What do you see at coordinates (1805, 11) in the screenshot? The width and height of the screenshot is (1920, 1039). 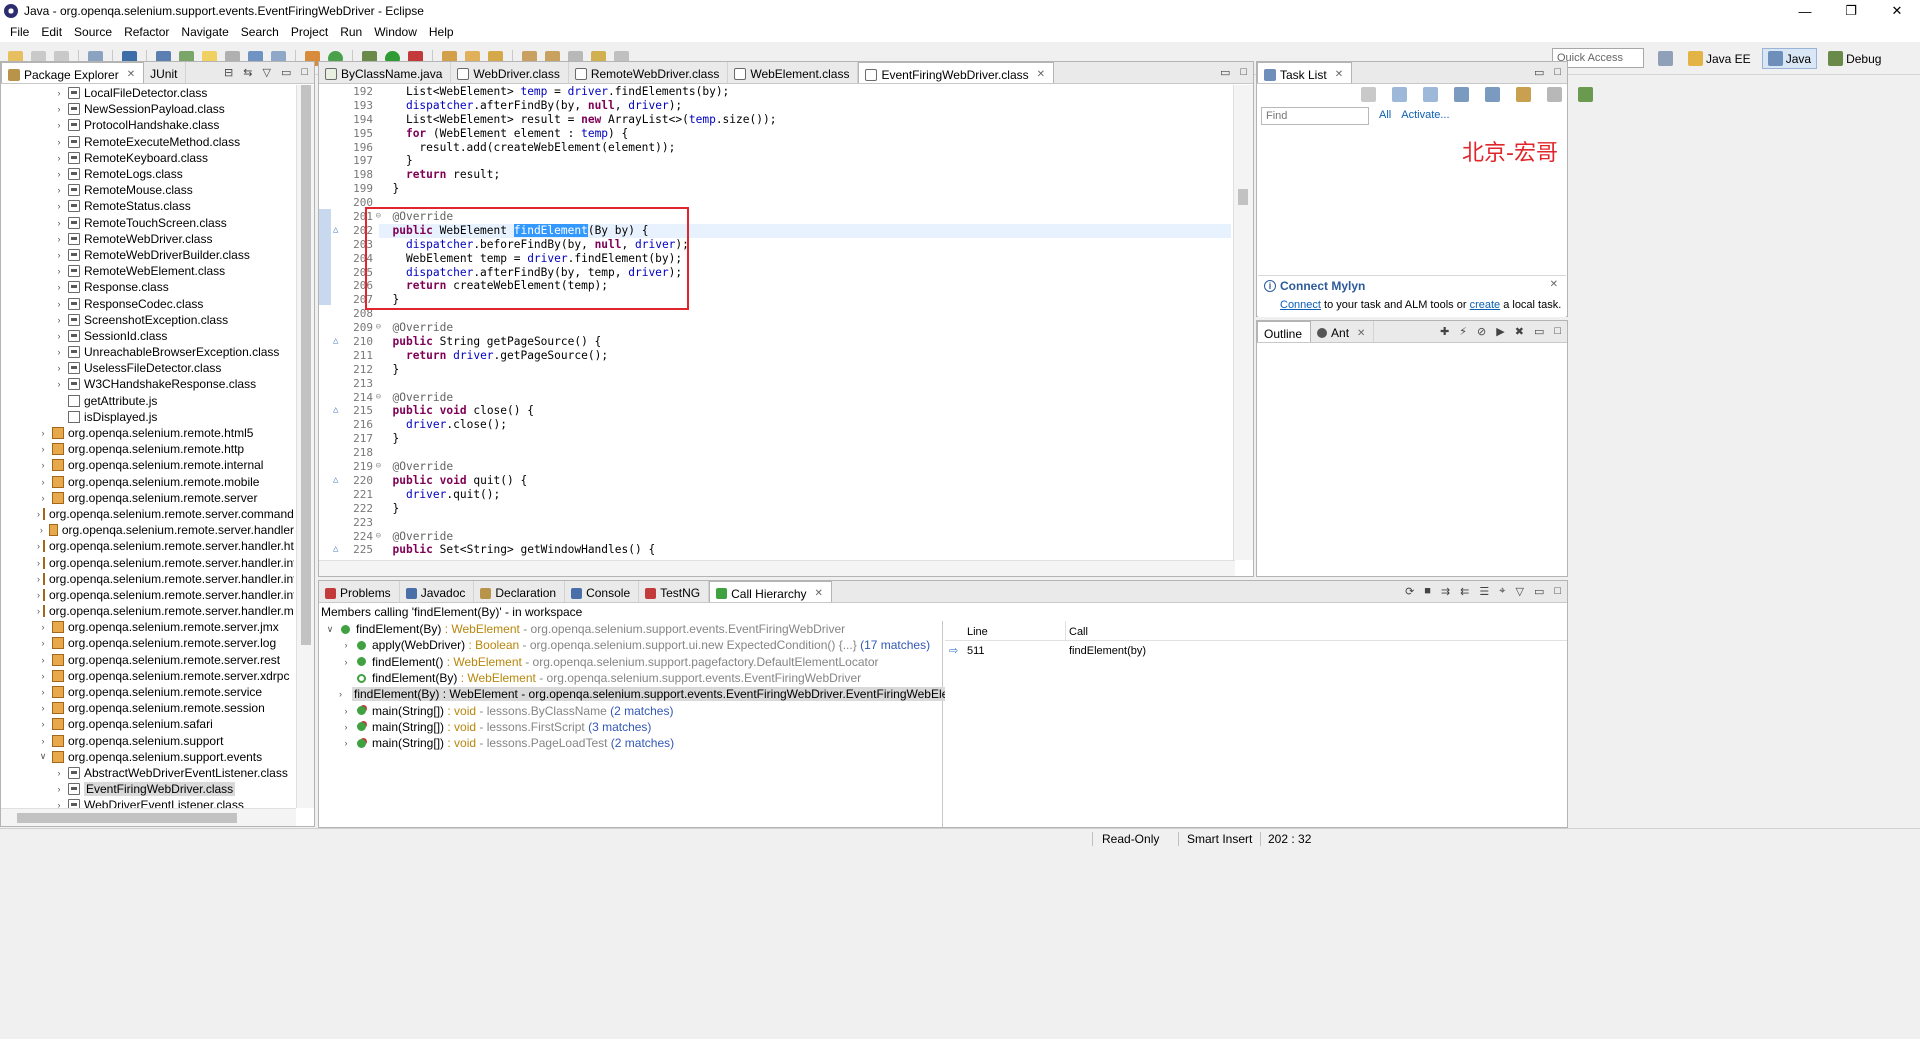 I see `minimize-button: —` at bounding box center [1805, 11].